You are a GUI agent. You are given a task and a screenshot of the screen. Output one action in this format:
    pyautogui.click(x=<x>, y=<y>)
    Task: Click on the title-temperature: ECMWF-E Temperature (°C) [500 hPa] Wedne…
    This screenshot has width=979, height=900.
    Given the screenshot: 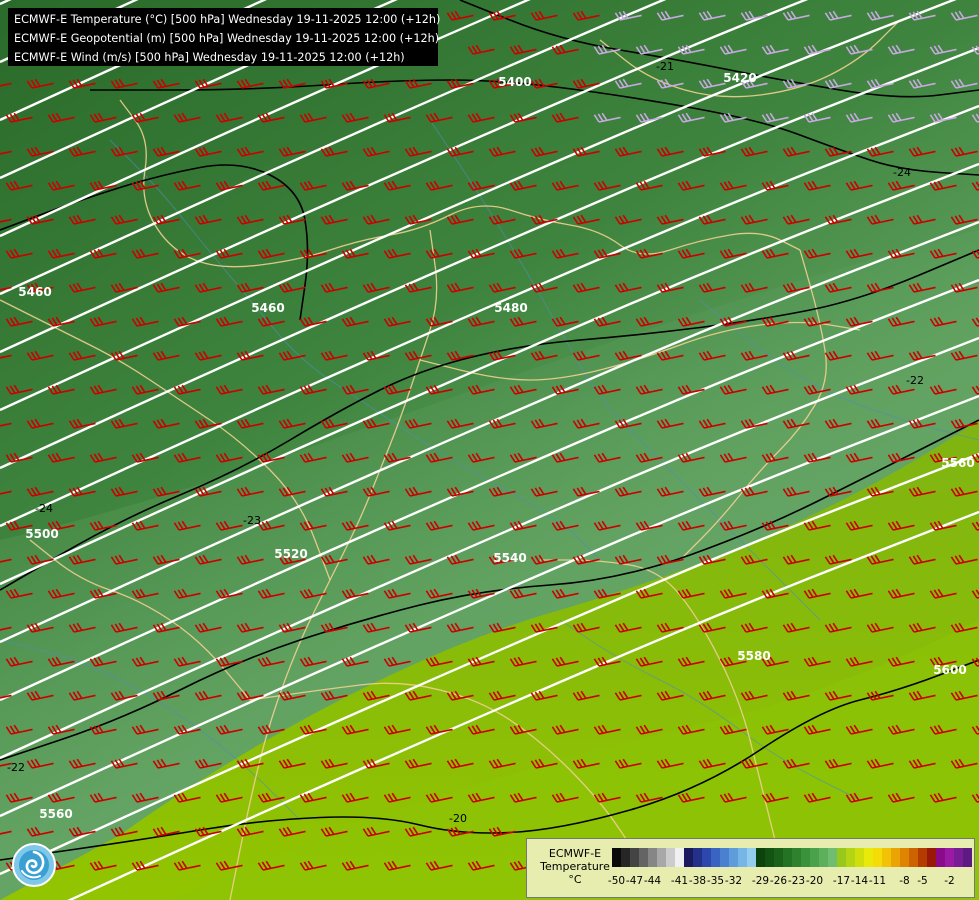 What is the action you would take?
    pyautogui.click(x=227, y=19)
    